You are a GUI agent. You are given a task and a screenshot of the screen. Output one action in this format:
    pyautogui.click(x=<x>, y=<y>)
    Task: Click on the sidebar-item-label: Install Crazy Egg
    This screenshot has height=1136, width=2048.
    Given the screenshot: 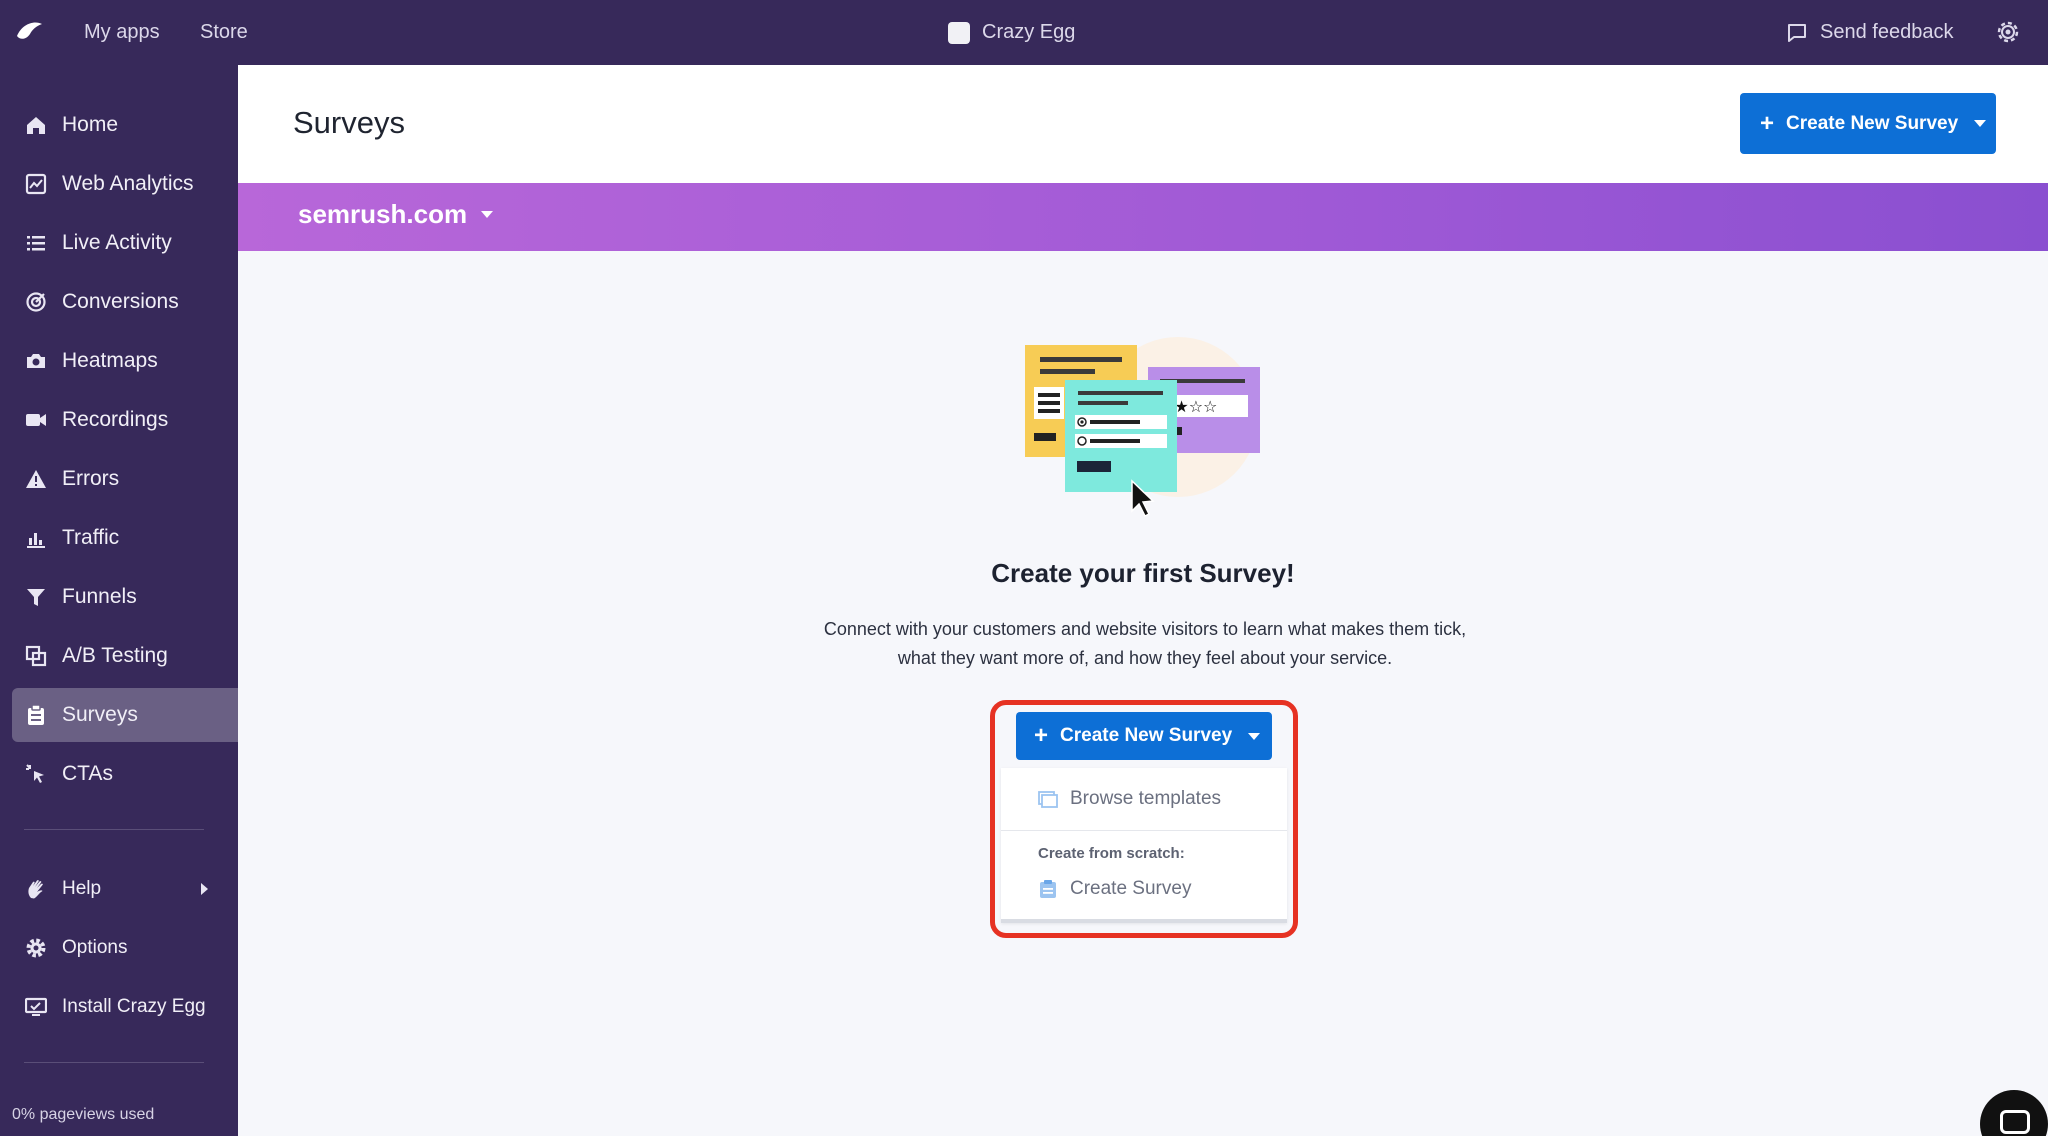 What is the action you would take?
    pyautogui.click(x=134, y=1006)
    